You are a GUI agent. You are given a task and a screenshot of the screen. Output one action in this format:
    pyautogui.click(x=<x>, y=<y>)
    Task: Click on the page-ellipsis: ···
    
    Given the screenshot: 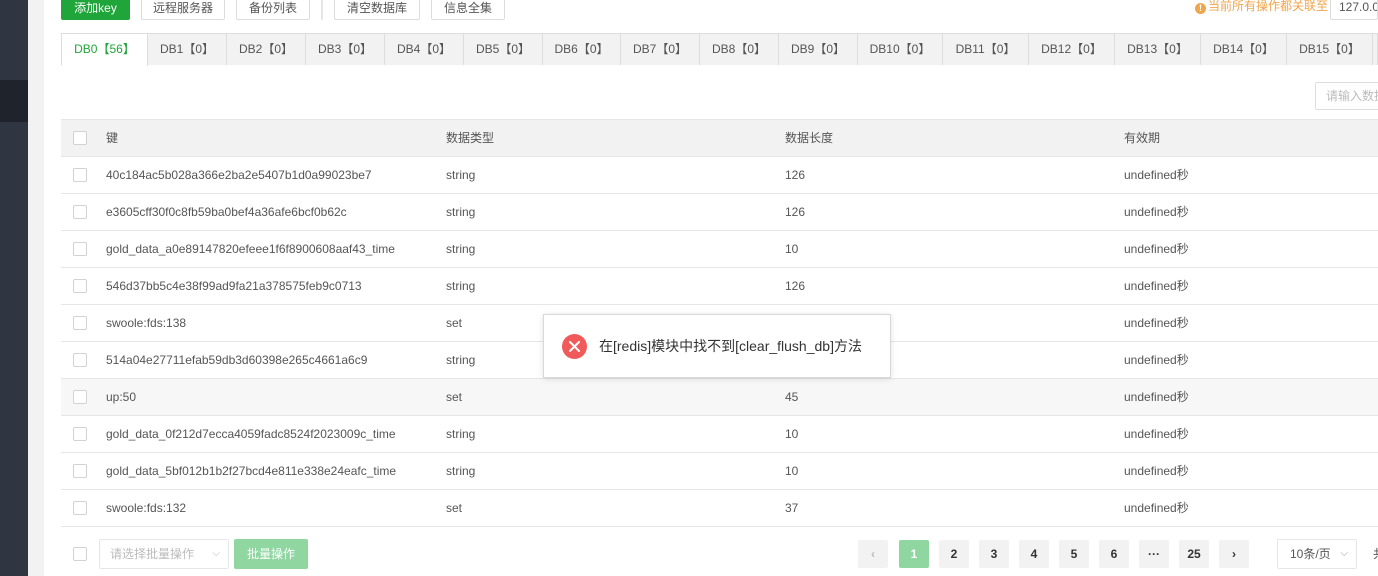 What is the action you would take?
    pyautogui.click(x=1154, y=554)
    